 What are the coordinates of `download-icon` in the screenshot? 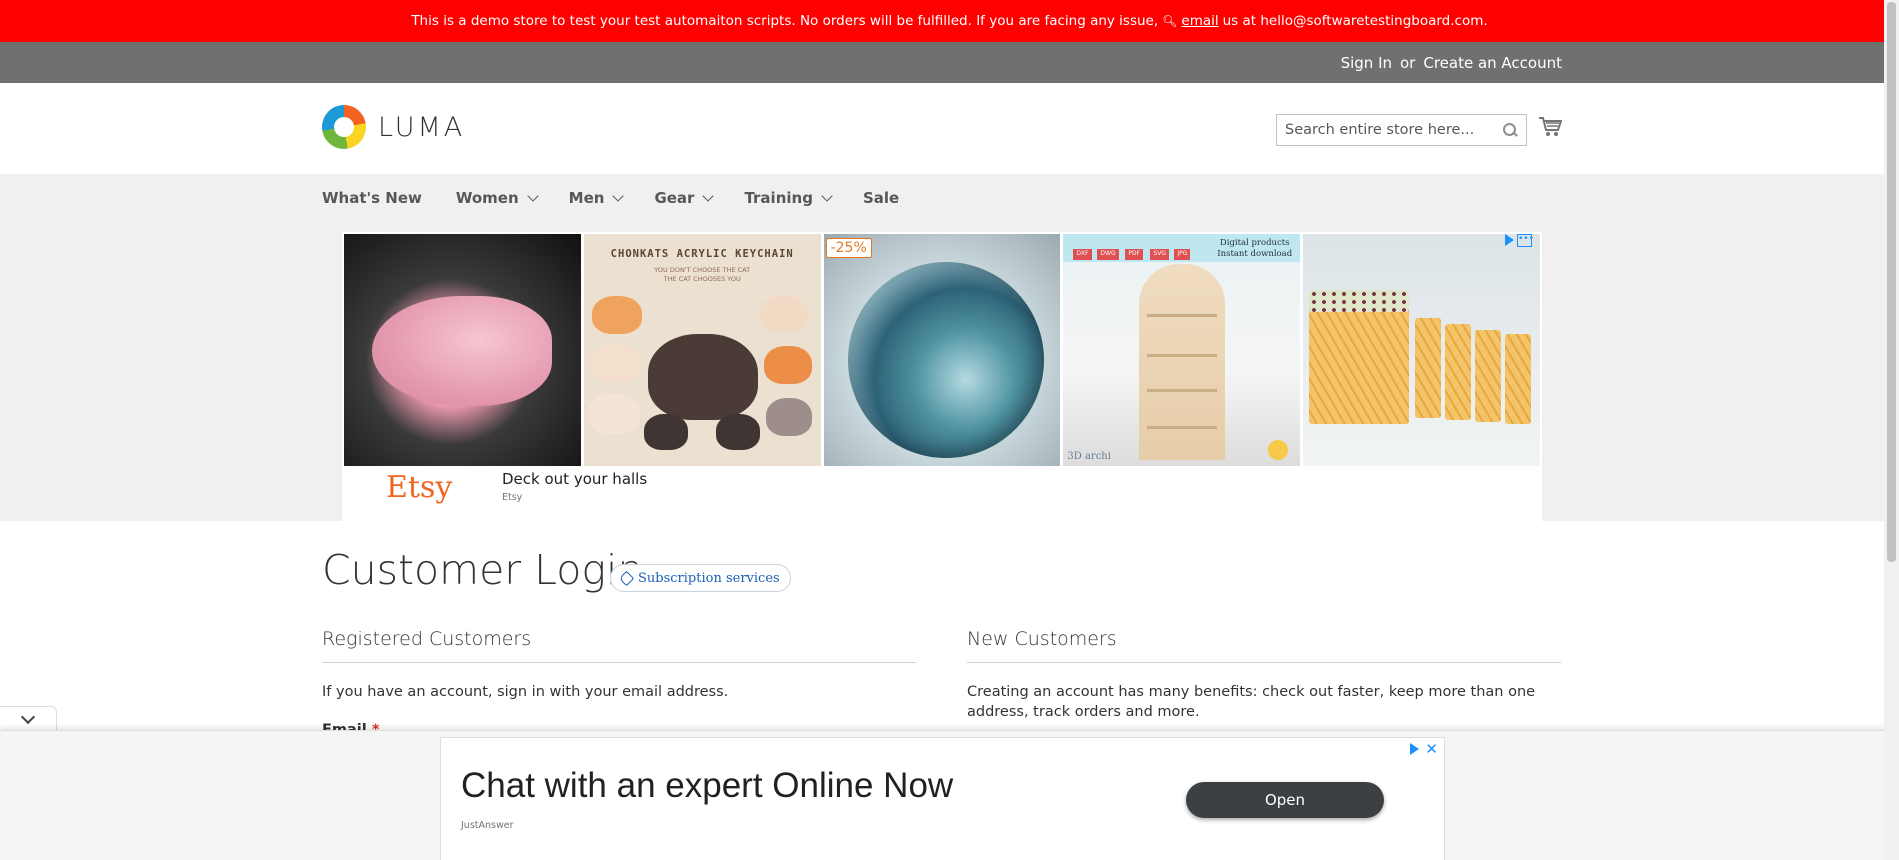 It's located at (1278, 450).